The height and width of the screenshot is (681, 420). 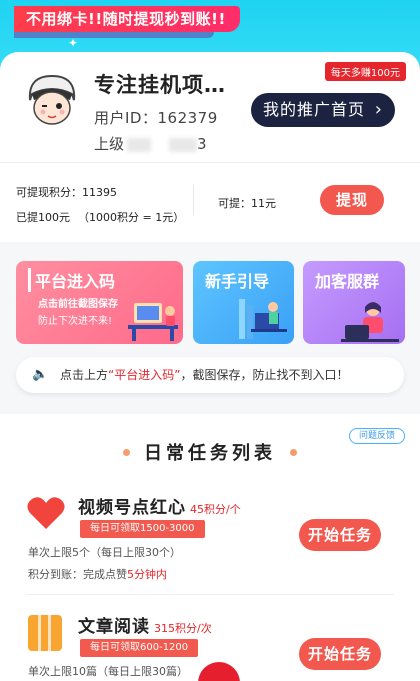 I want to click on book-icon, so click(x=45, y=633).